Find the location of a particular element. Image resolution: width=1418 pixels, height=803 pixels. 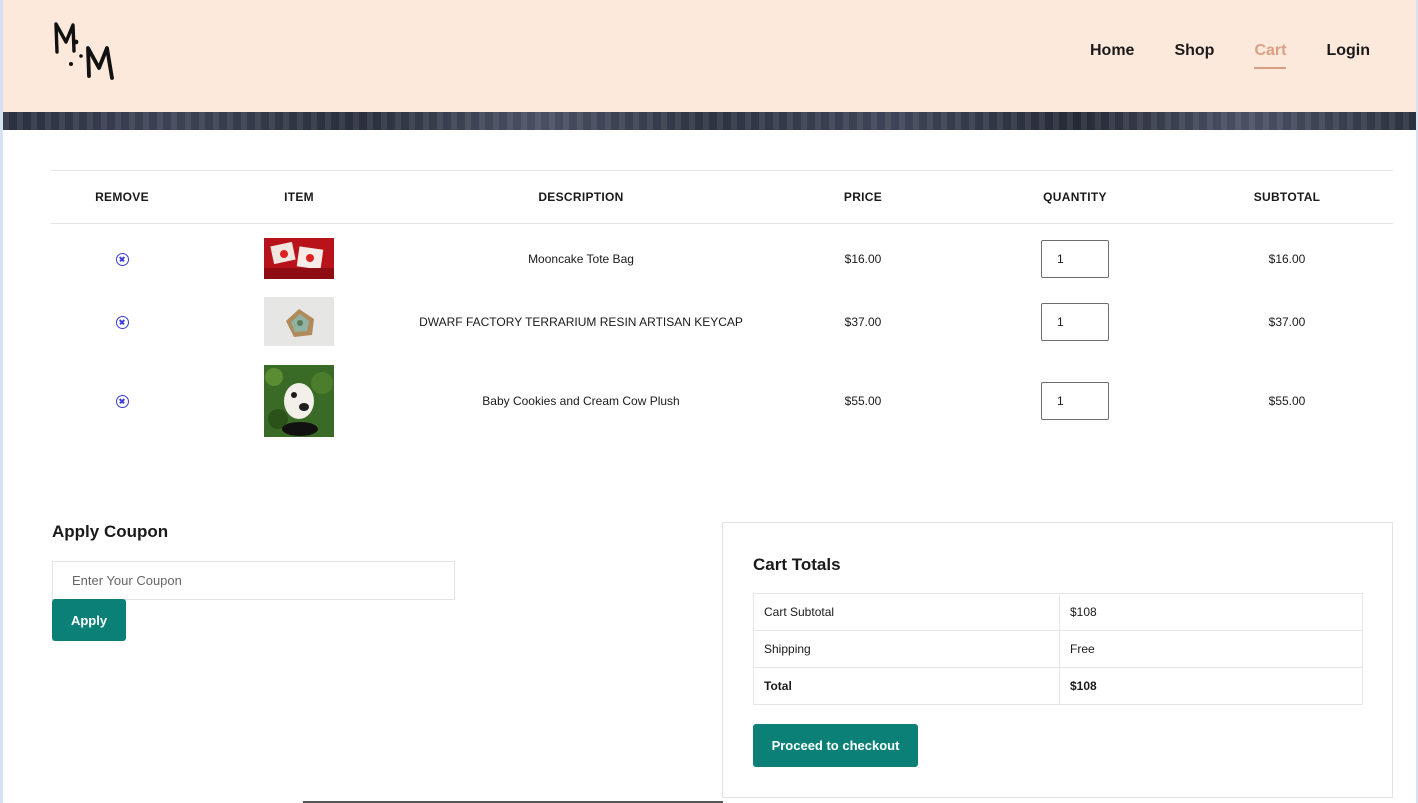

main-nav: Home Shop Cart Login is located at coordinates (1230, 55).